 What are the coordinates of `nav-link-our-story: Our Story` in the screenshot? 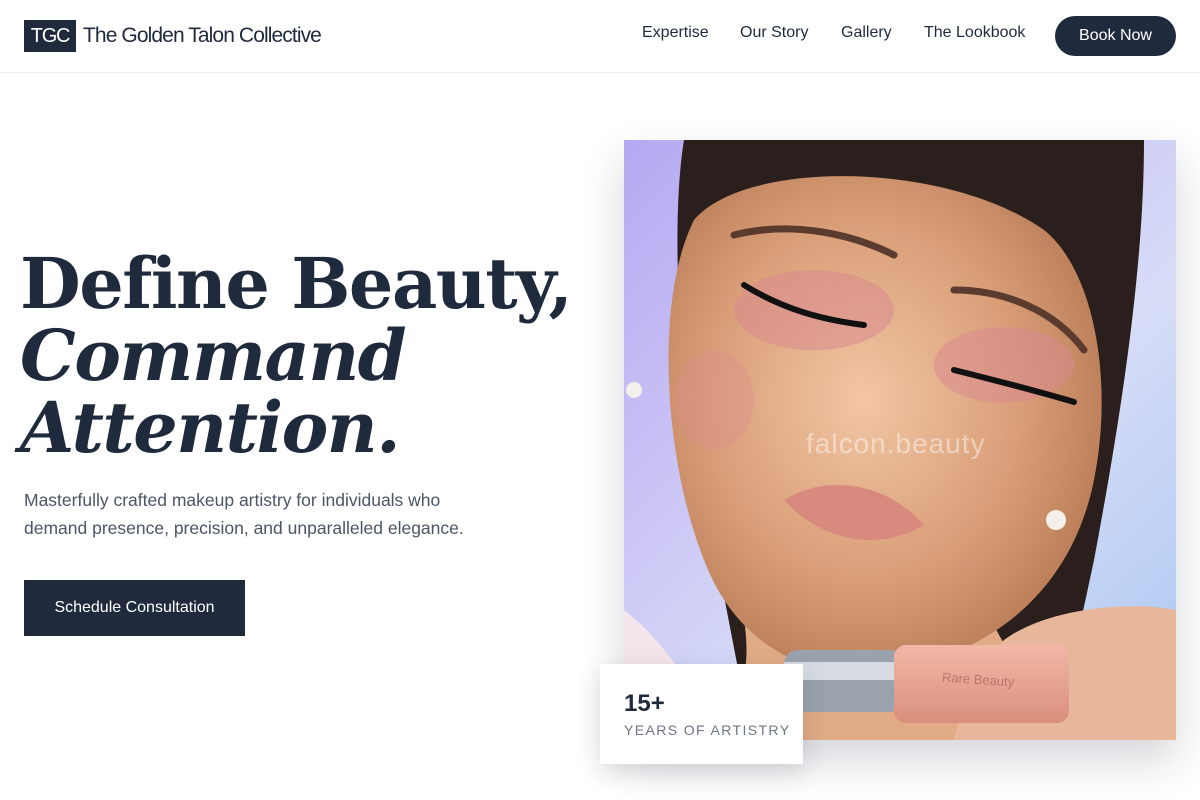 It's located at (774, 33).